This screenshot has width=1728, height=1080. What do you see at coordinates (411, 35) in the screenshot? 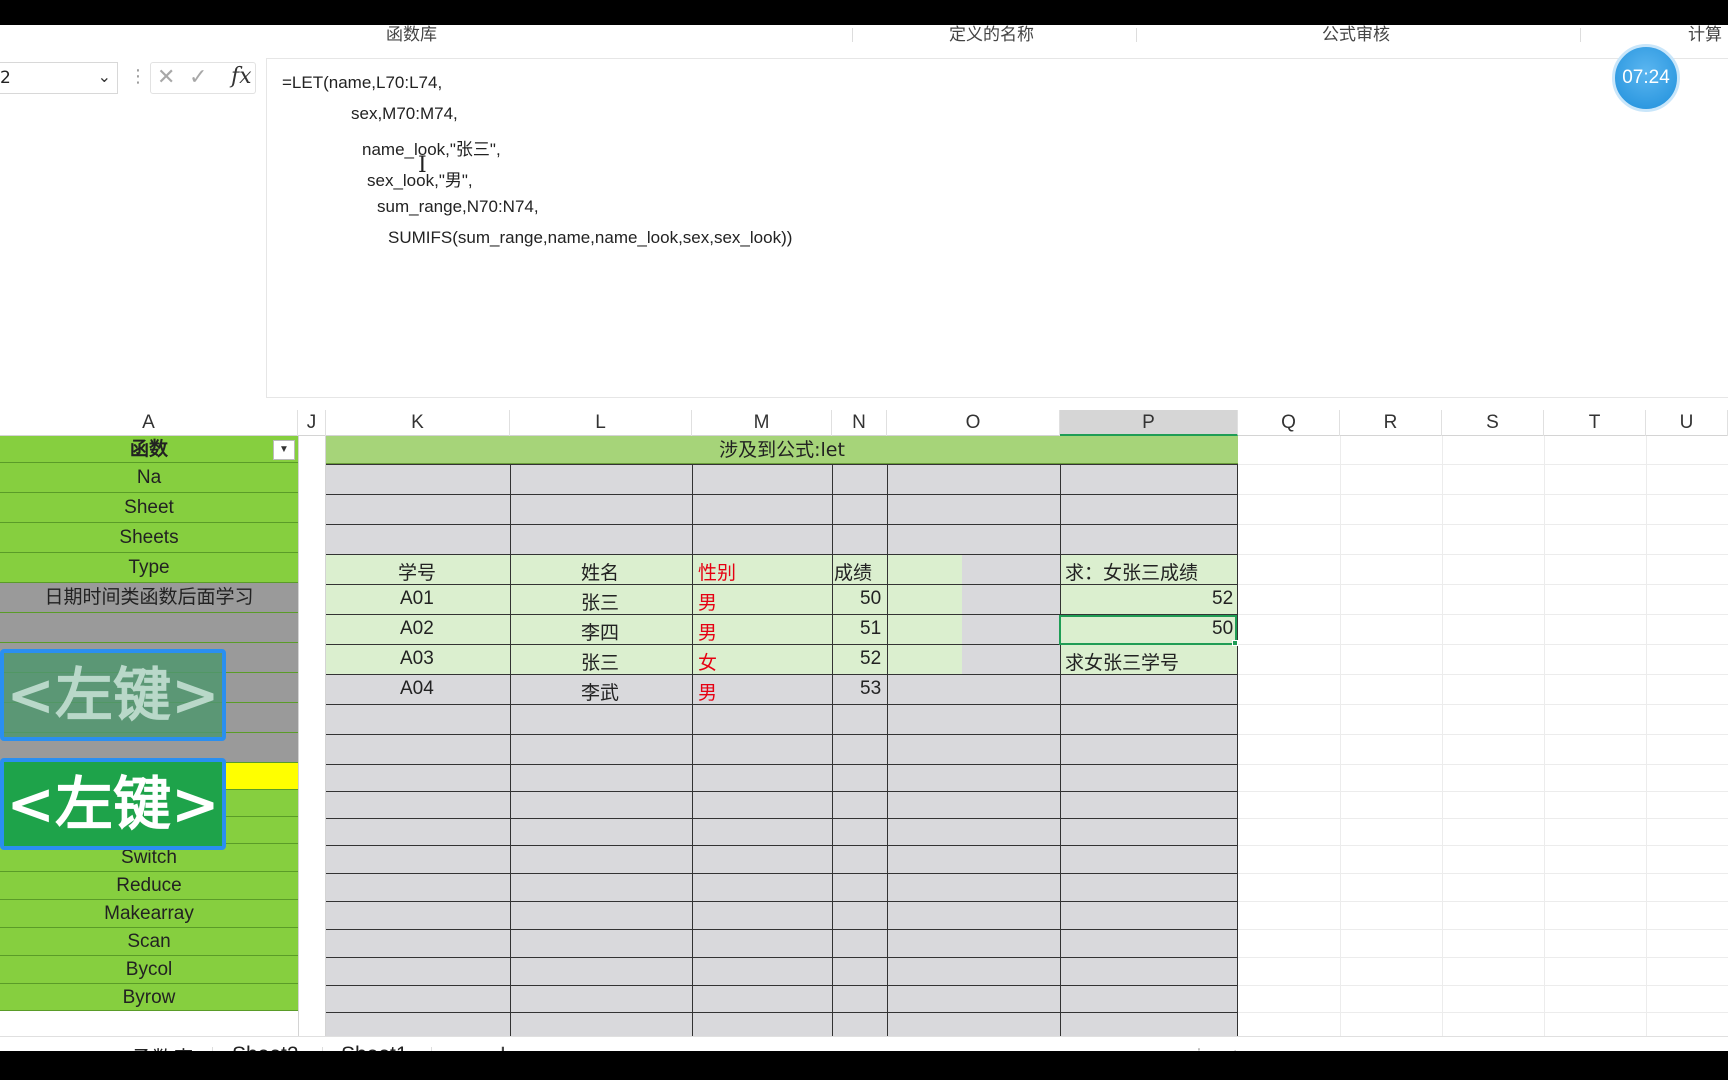
I see `ribbon-group-function-library: 函数库` at bounding box center [411, 35].